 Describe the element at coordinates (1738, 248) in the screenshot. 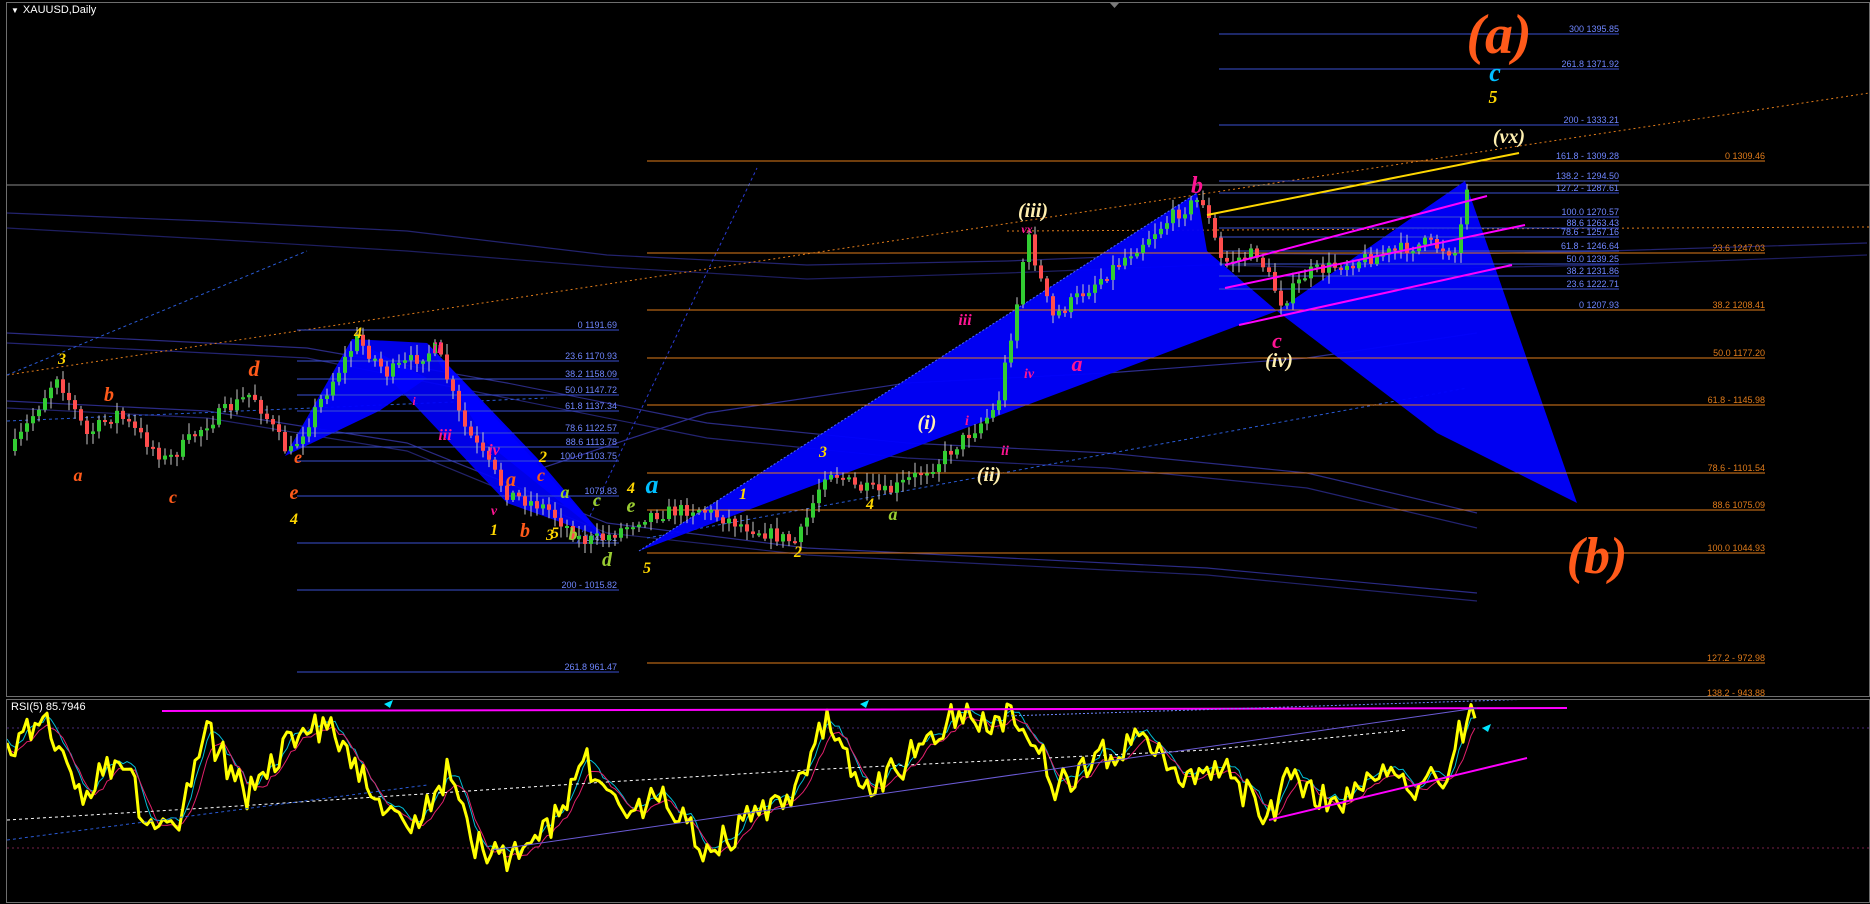

I see `fib-level-label: 23.6 1247.03` at that location.